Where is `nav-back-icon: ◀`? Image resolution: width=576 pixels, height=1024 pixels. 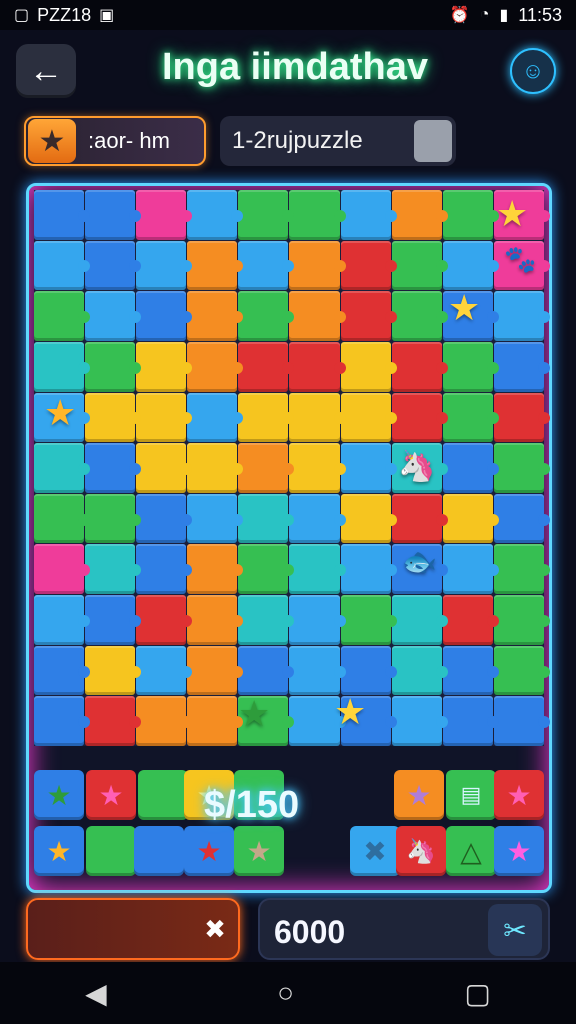 nav-back-icon: ◀ is located at coordinates (96, 993).